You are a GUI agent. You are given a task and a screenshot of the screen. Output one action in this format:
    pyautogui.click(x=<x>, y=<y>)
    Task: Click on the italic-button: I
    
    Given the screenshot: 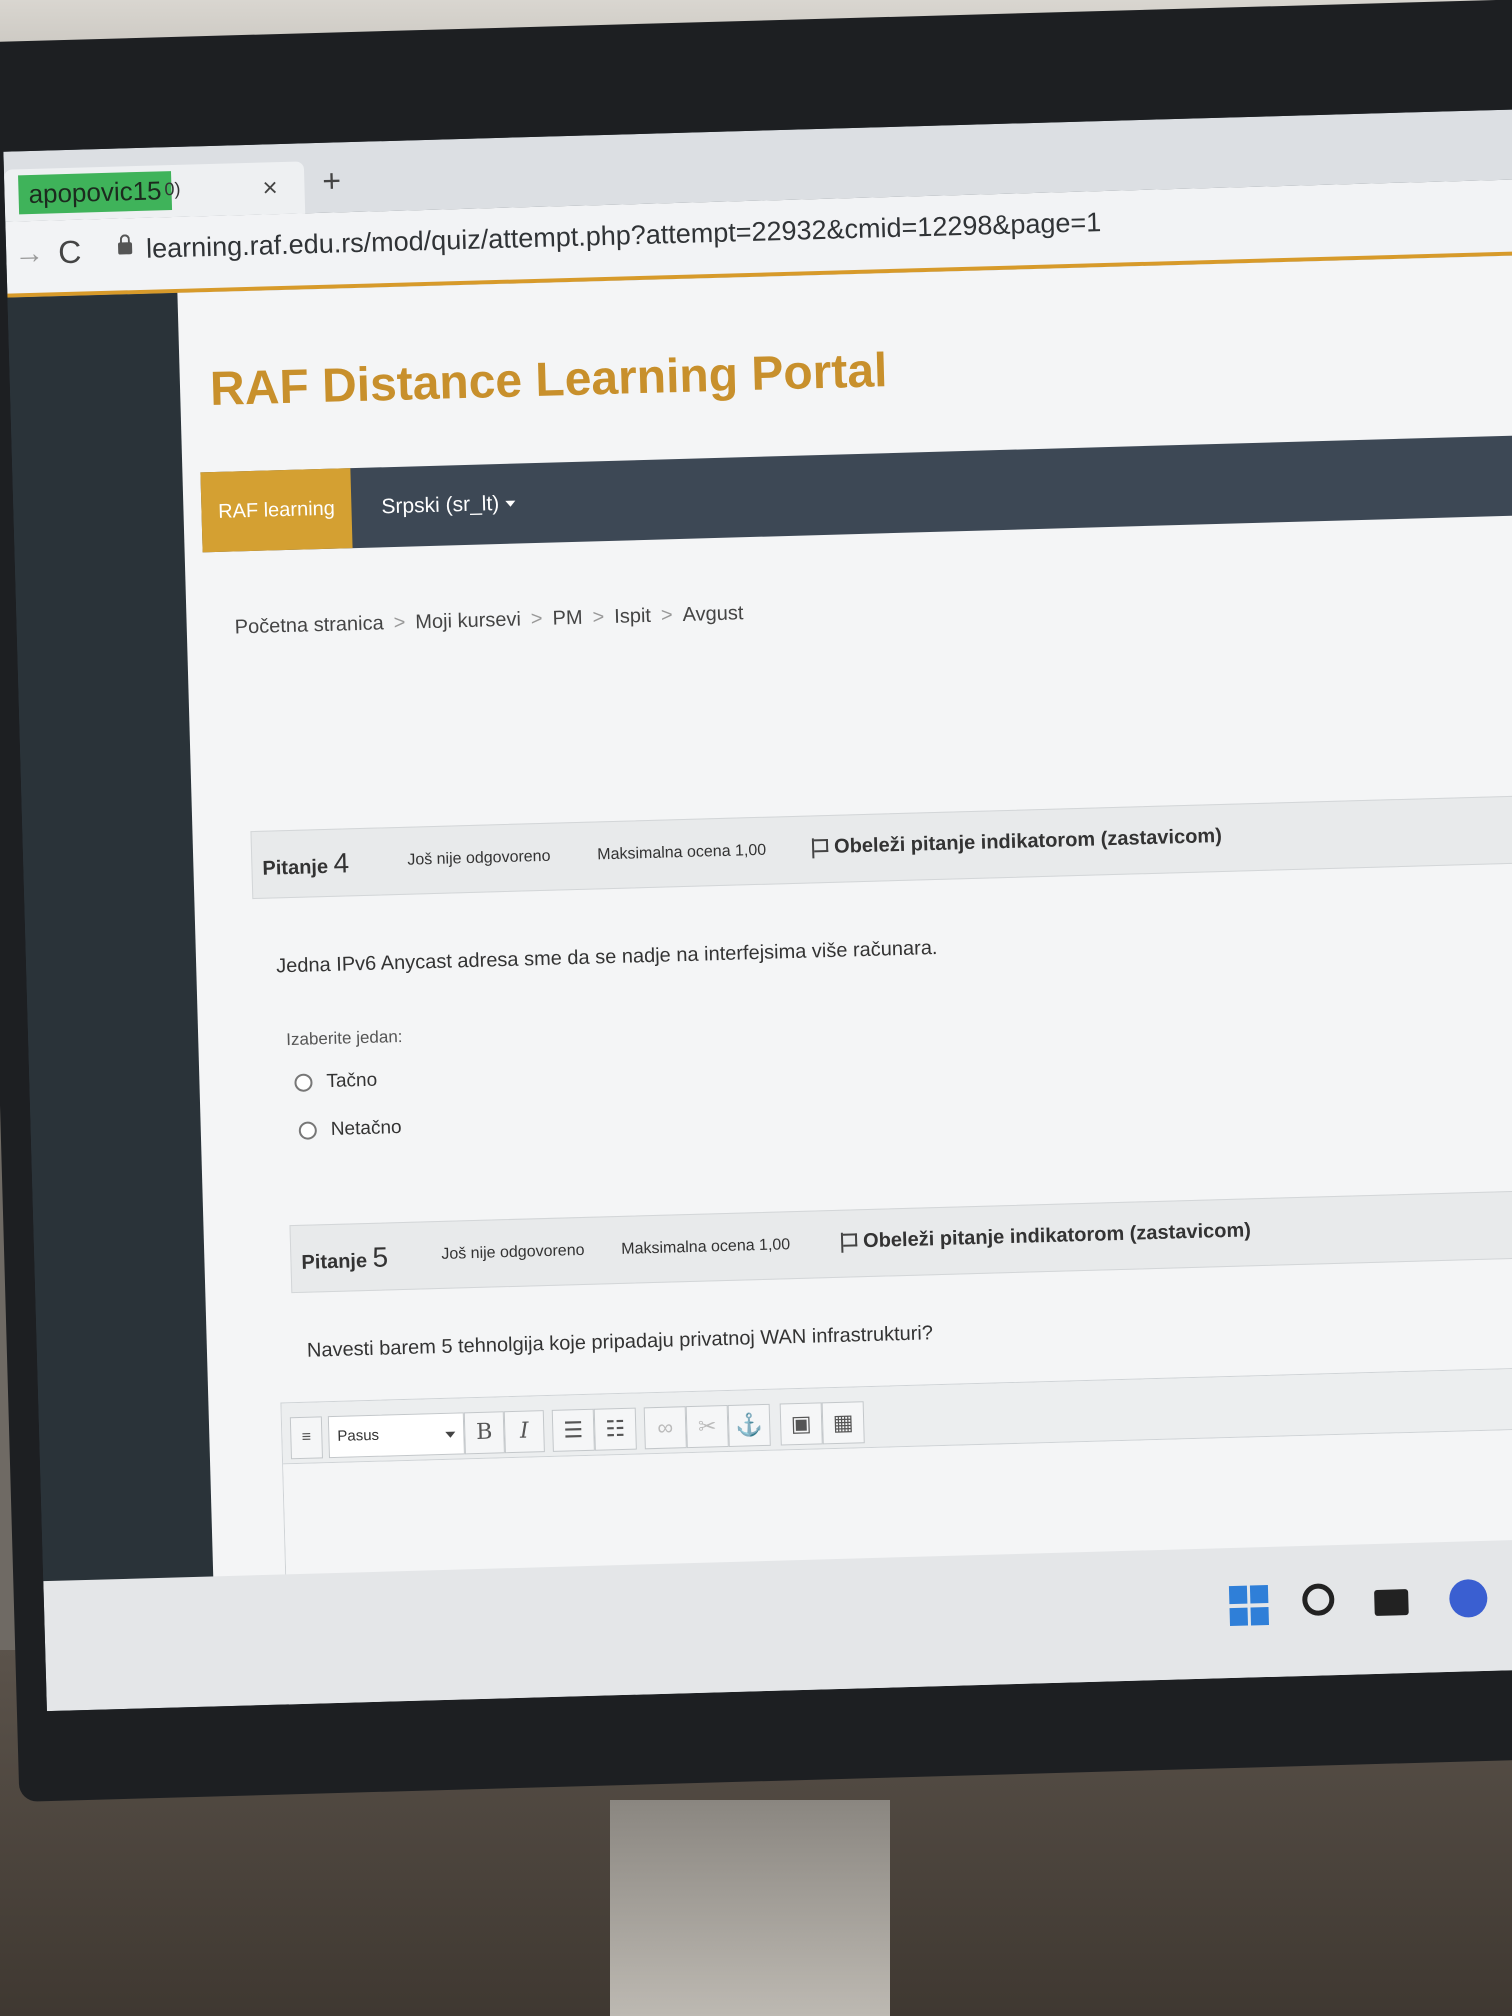 What is the action you would take?
    pyautogui.click(x=524, y=1432)
    